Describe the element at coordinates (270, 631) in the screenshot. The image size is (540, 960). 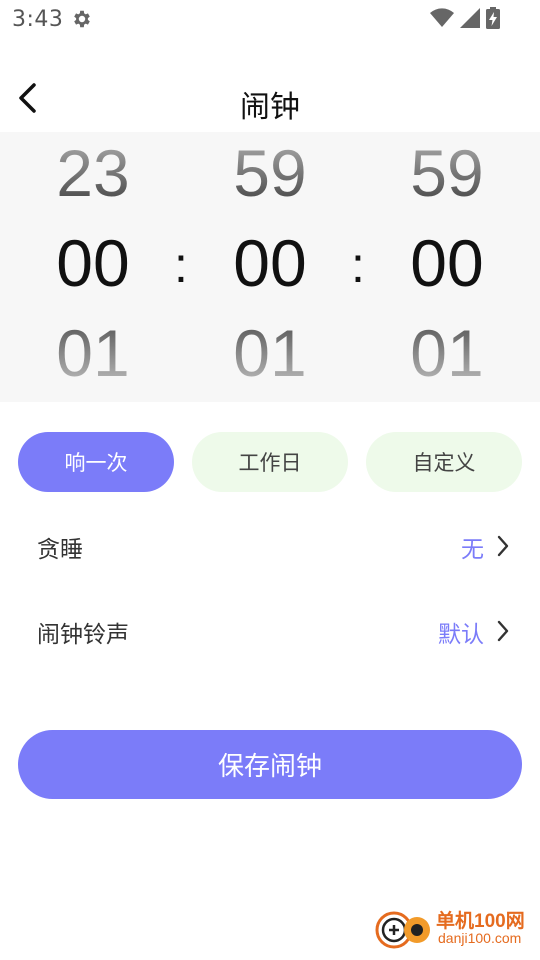
I see `ringtone-row: 闹钟铃声 默认` at that location.